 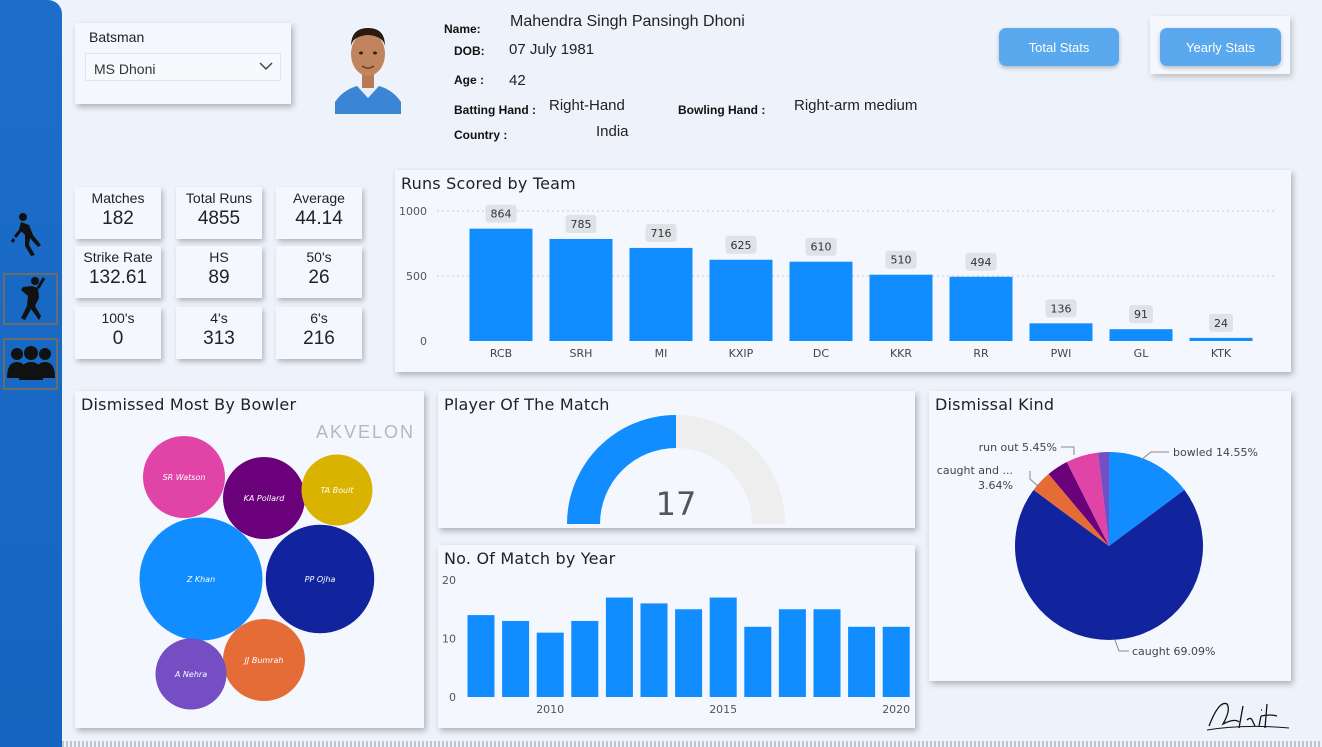 What do you see at coordinates (219, 272) in the screenshot?
I see `kpi-hs: HS 89` at bounding box center [219, 272].